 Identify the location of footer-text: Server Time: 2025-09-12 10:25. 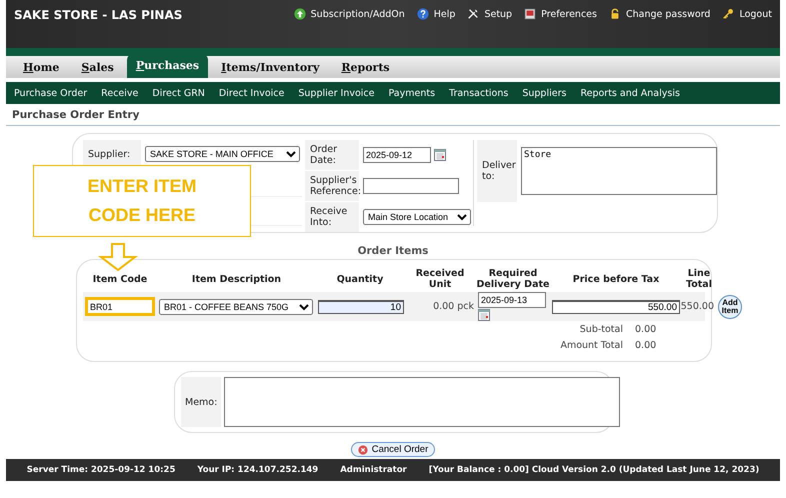
(101, 470).